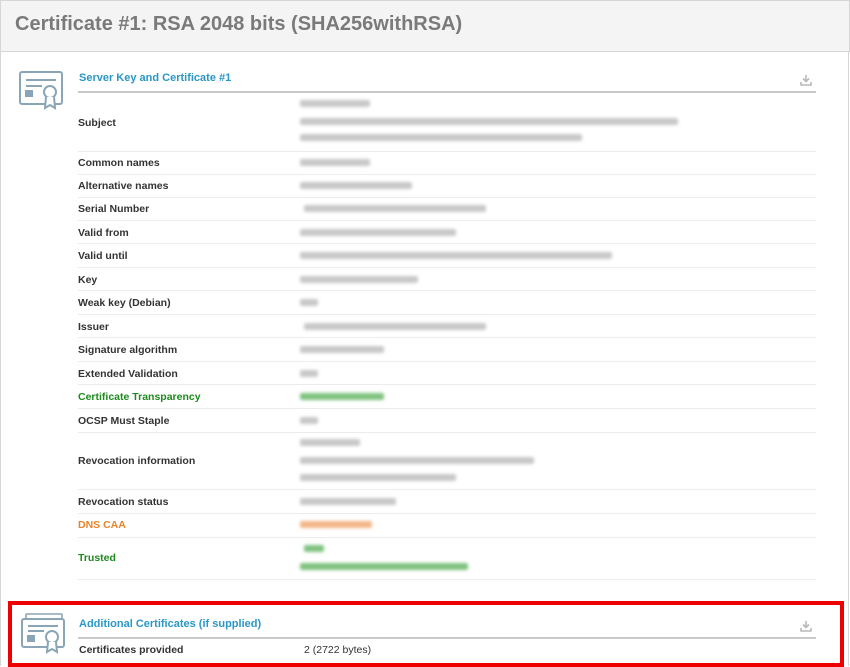 The height and width of the screenshot is (667, 850). What do you see at coordinates (114, 209) in the screenshot?
I see `label-serial-number: Serial Number` at bounding box center [114, 209].